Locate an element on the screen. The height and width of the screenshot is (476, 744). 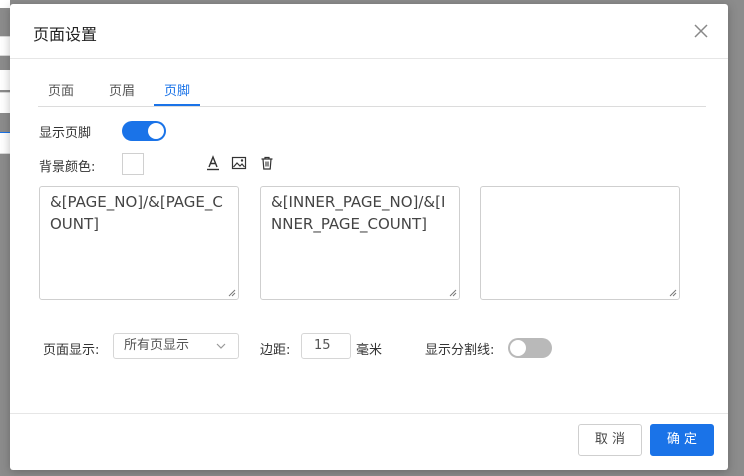
margin-label: 边距: is located at coordinates (275, 350).